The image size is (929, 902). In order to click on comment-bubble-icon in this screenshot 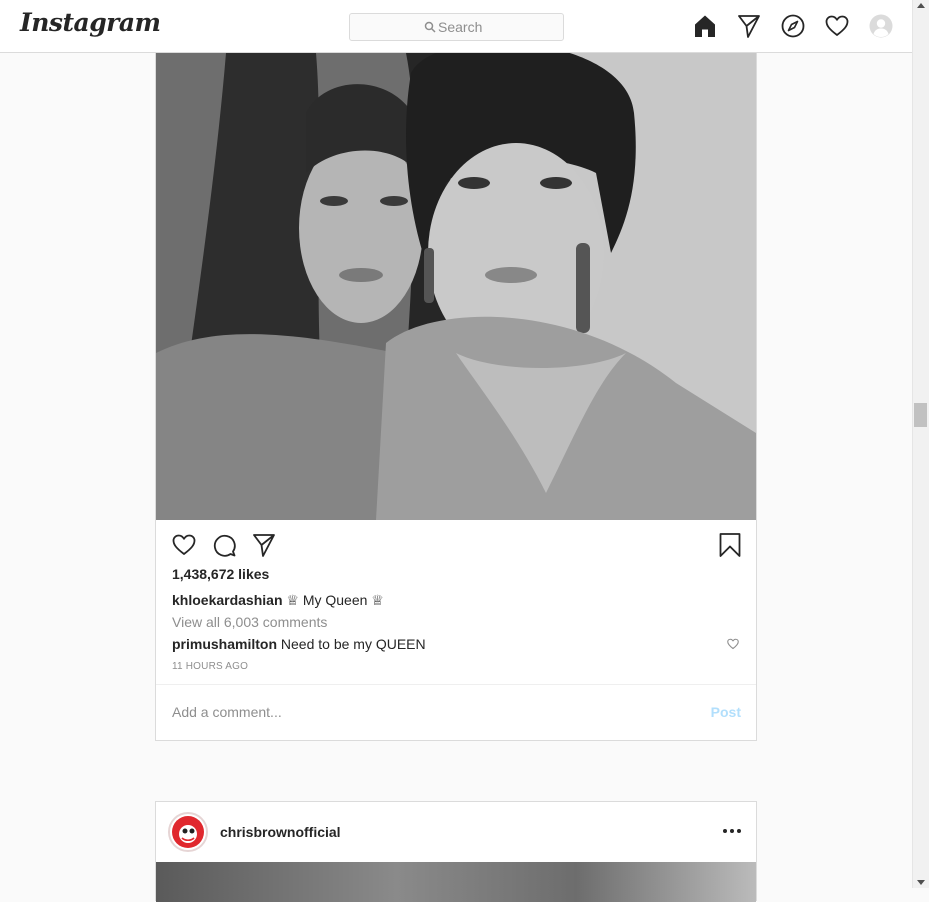, I will do `click(224, 547)`.